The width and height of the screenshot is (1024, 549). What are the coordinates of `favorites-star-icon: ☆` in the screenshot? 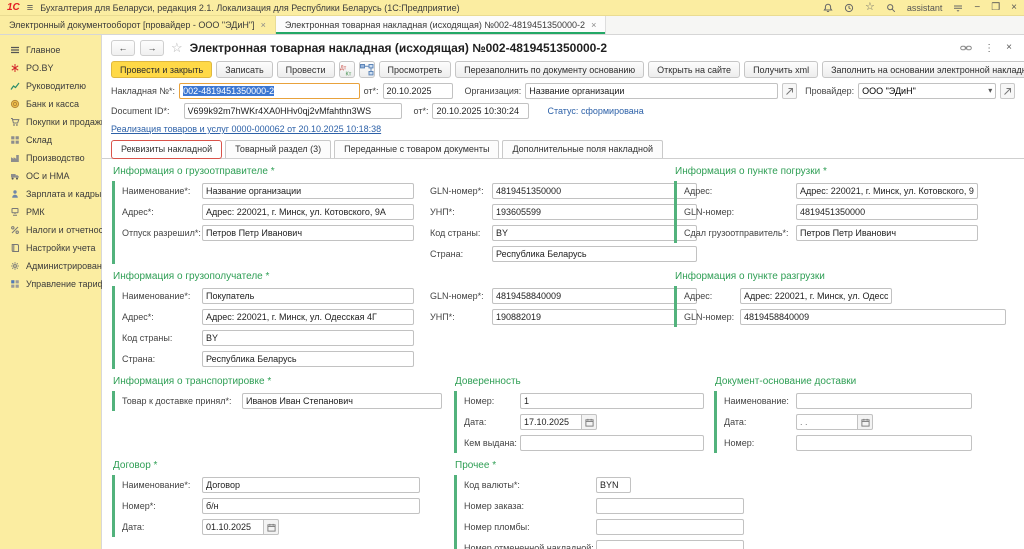 It's located at (870, 7).